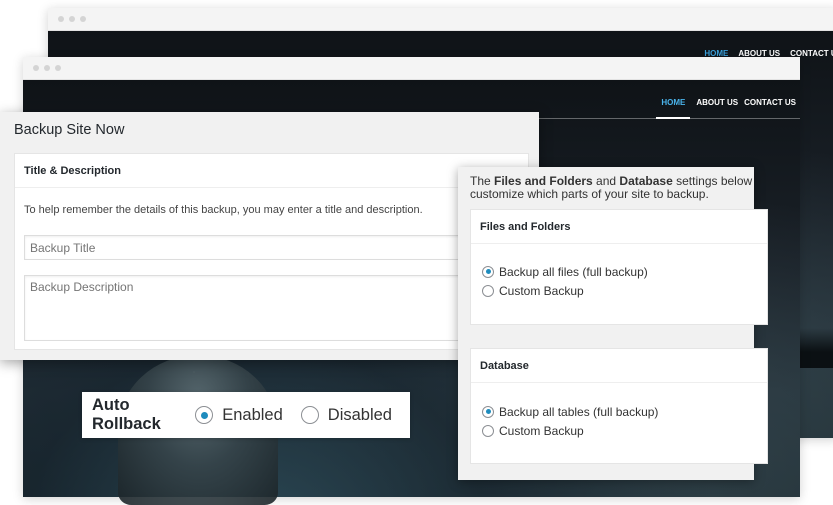 Image resolution: width=833 pixels, height=505 pixels. Describe the element at coordinates (573, 271) in the screenshot. I see `option-label: Backup all files (full backup)` at that location.